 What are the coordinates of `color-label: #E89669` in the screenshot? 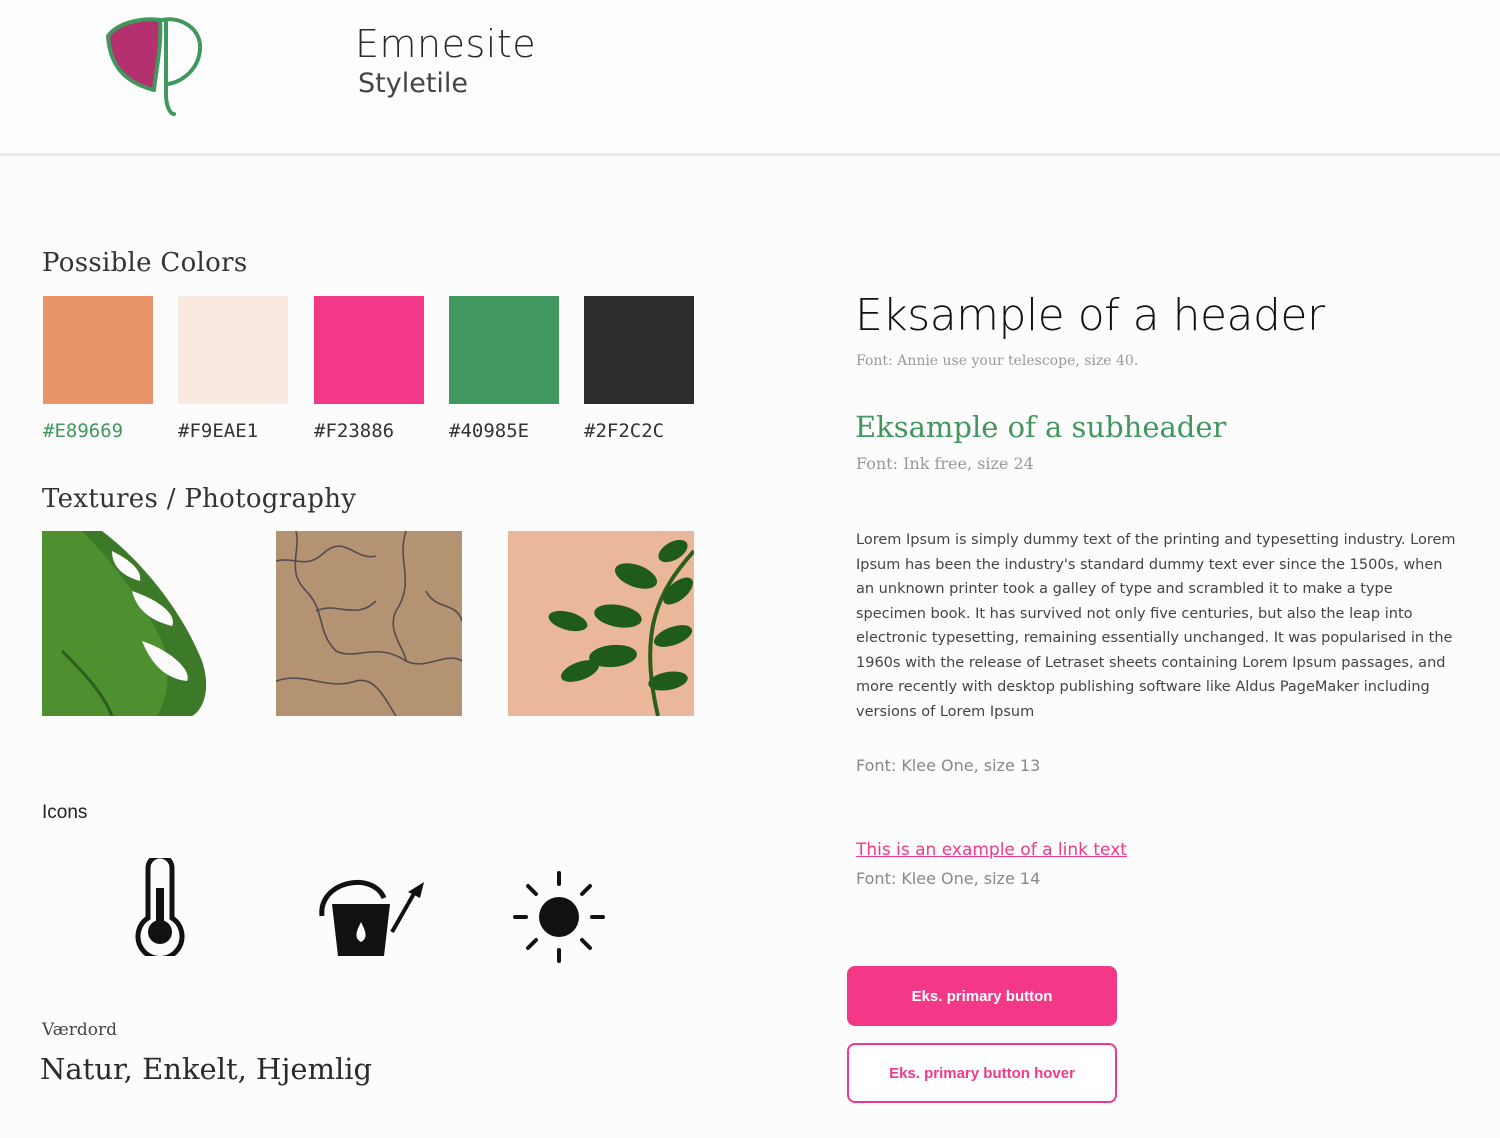 It's located at (83, 431).